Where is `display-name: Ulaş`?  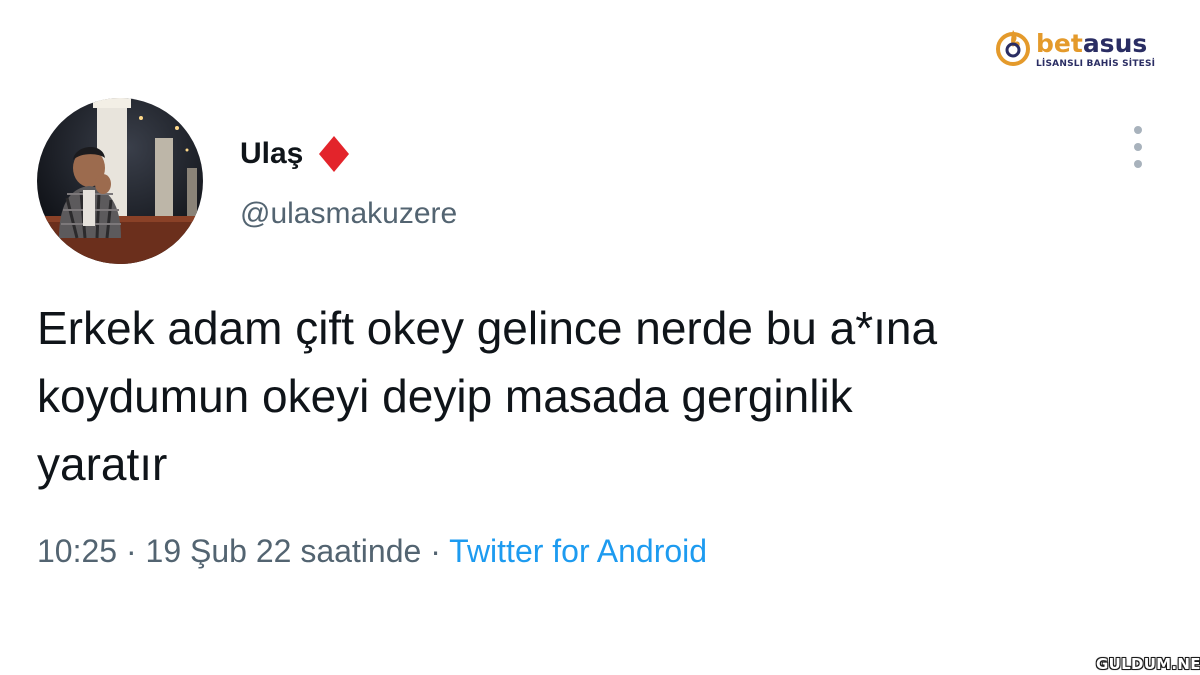
display-name: Ulaş is located at coordinates (271, 154).